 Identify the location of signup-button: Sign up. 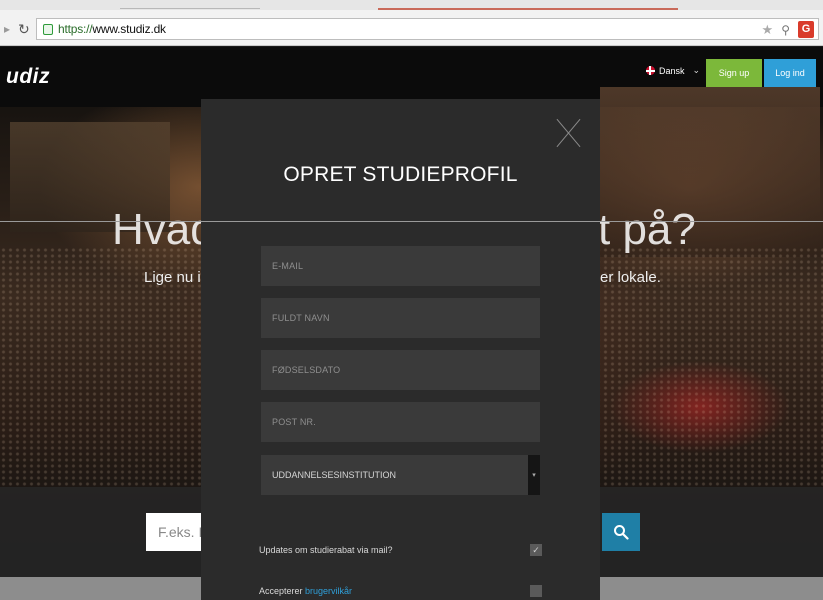
(734, 73).